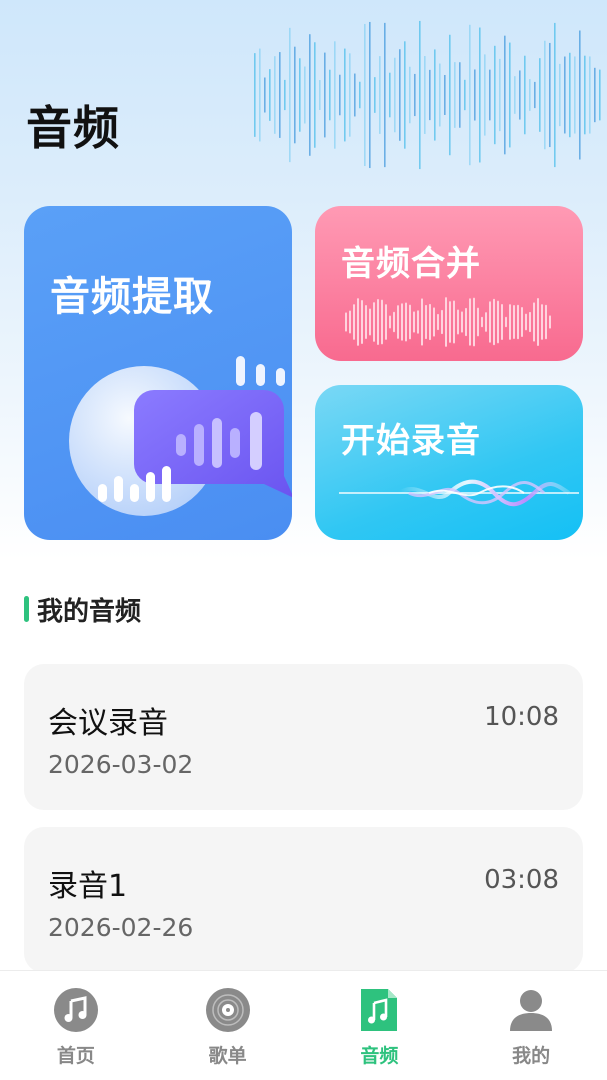  I want to click on section-accent-bar, so click(26, 609).